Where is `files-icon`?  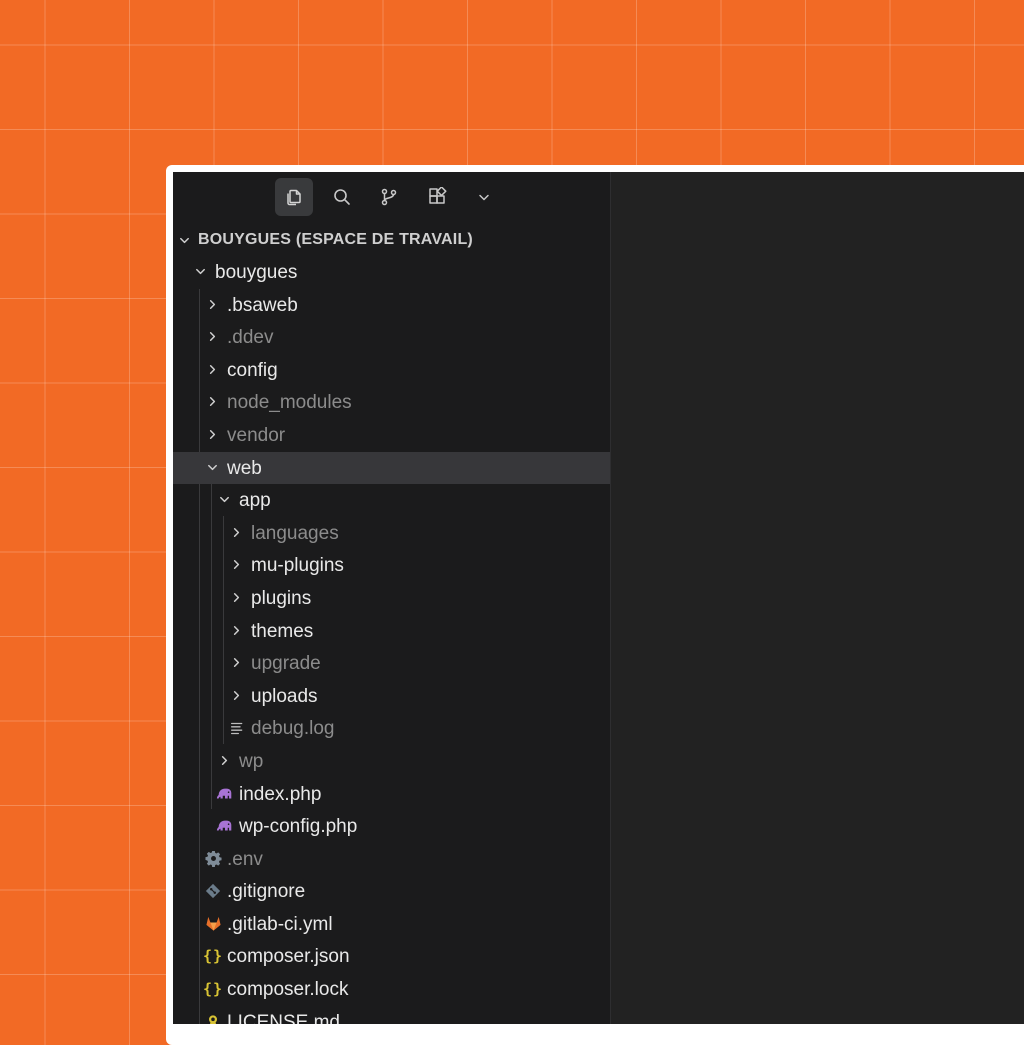 files-icon is located at coordinates (294, 197).